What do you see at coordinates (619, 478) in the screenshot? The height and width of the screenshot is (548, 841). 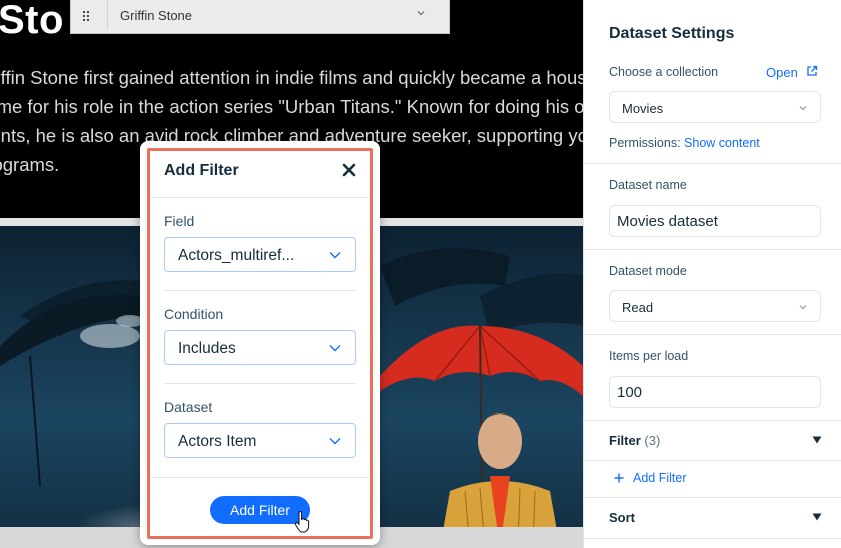 I see `plus-icon` at bounding box center [619, 478].